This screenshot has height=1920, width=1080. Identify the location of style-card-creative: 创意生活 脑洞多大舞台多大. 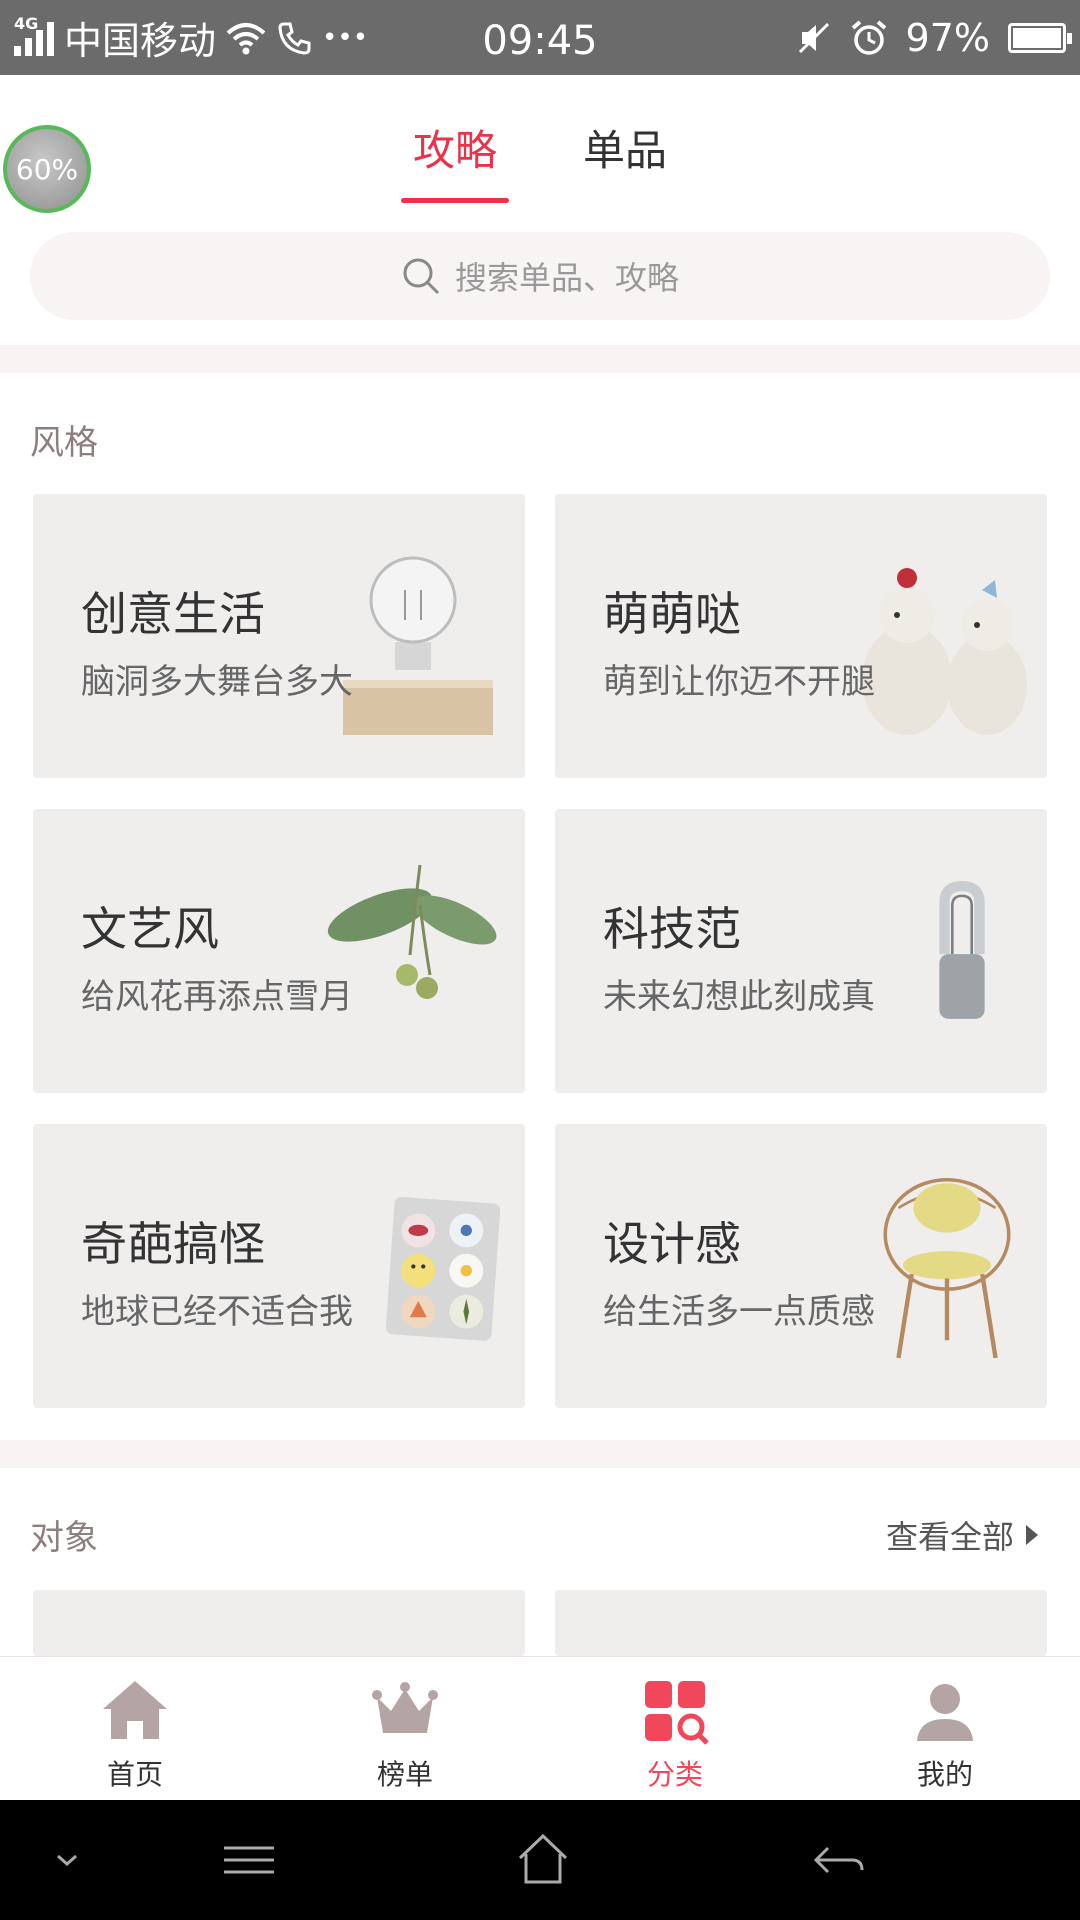
(279, 636).